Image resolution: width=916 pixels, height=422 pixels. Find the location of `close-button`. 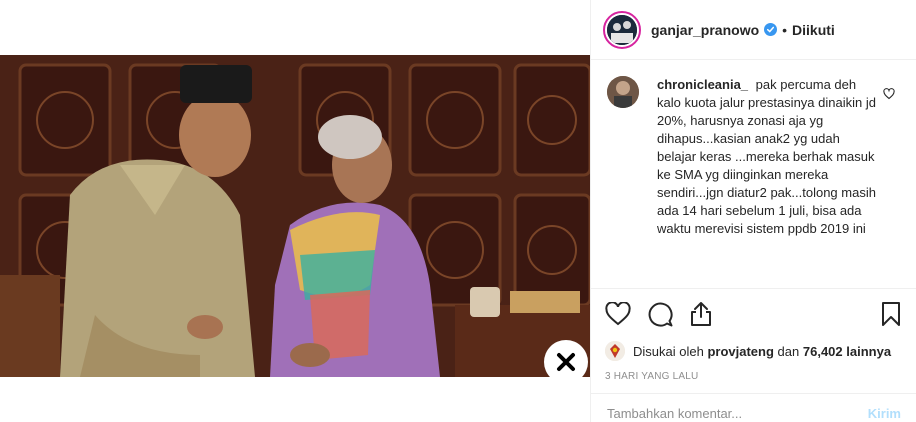

close-button is located at coordinates (566, 362).